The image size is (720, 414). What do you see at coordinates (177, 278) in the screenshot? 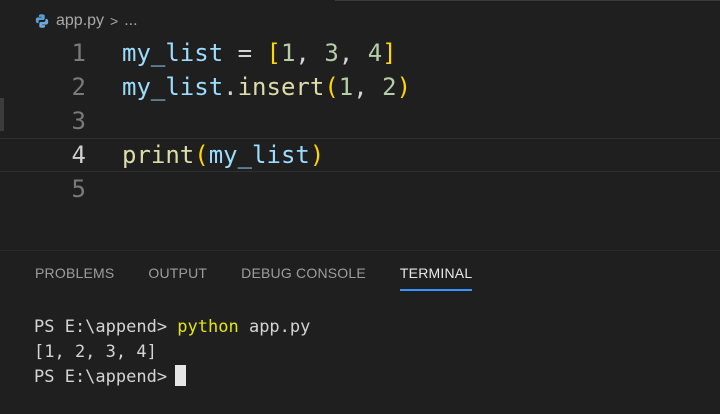
I see `tab-output: OUTPUT` at bounding box center [177, 278].